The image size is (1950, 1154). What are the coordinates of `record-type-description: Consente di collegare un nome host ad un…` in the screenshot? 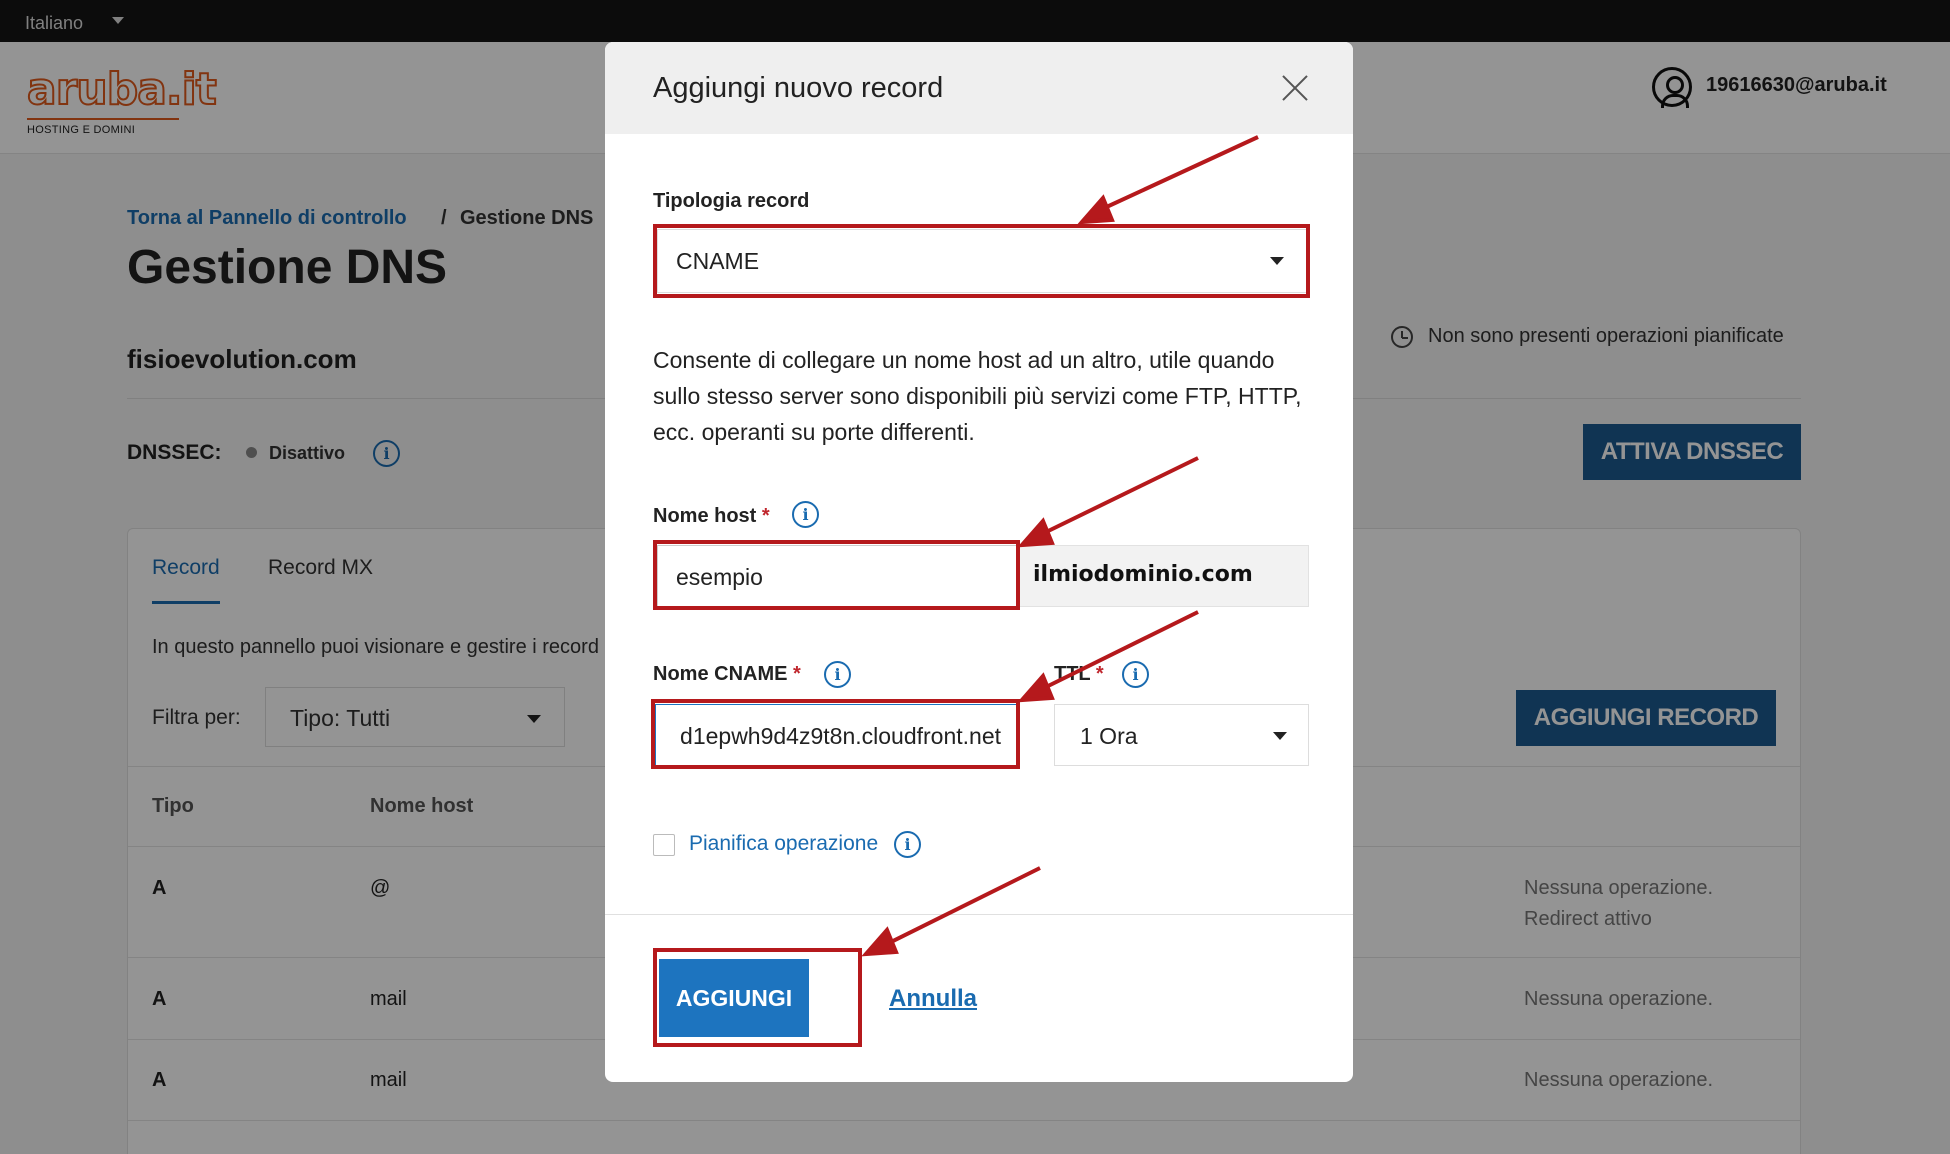 It's located at (977, 396).